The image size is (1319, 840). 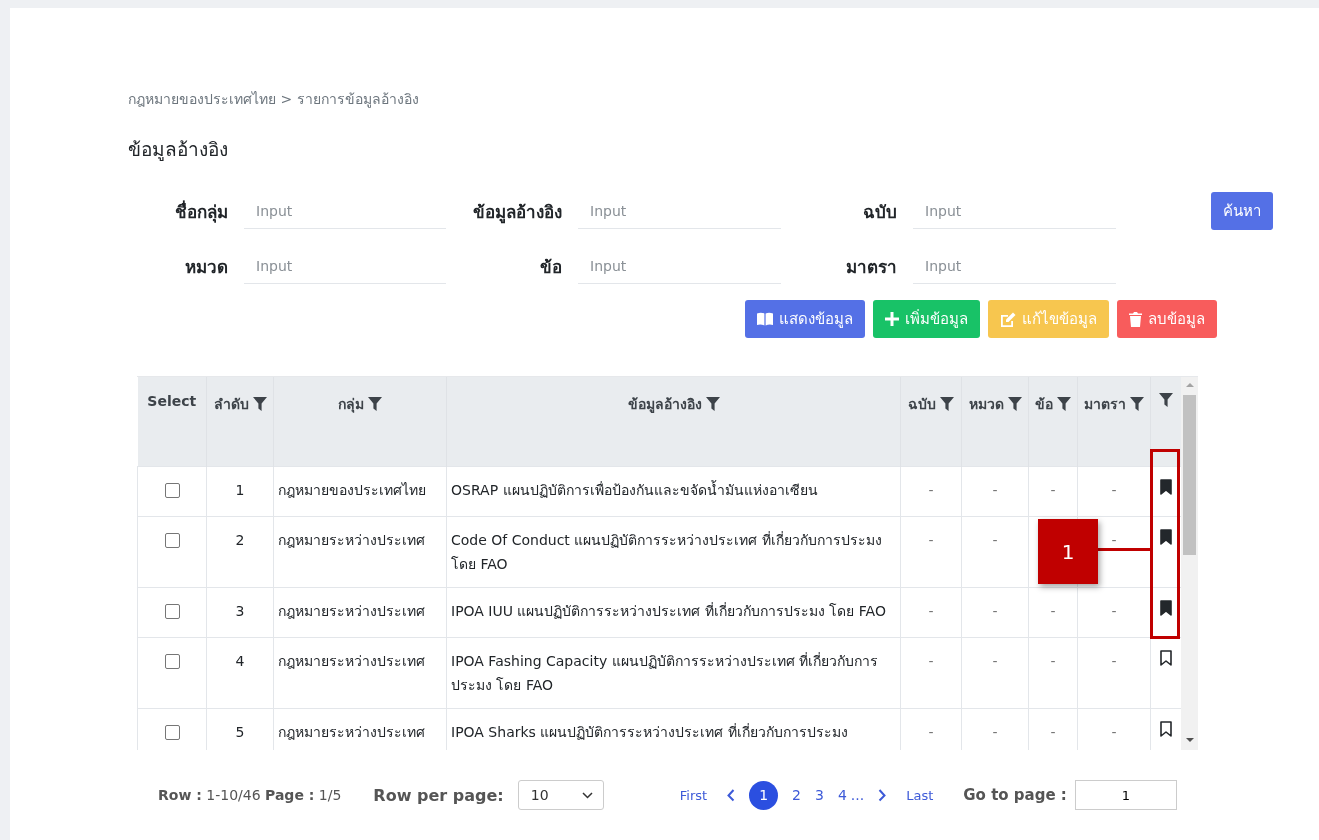 What do you see at coordinates (360, 422) in the screenshot?
I see `column-header: กลุ่ม` at bounding box center [360, 422].